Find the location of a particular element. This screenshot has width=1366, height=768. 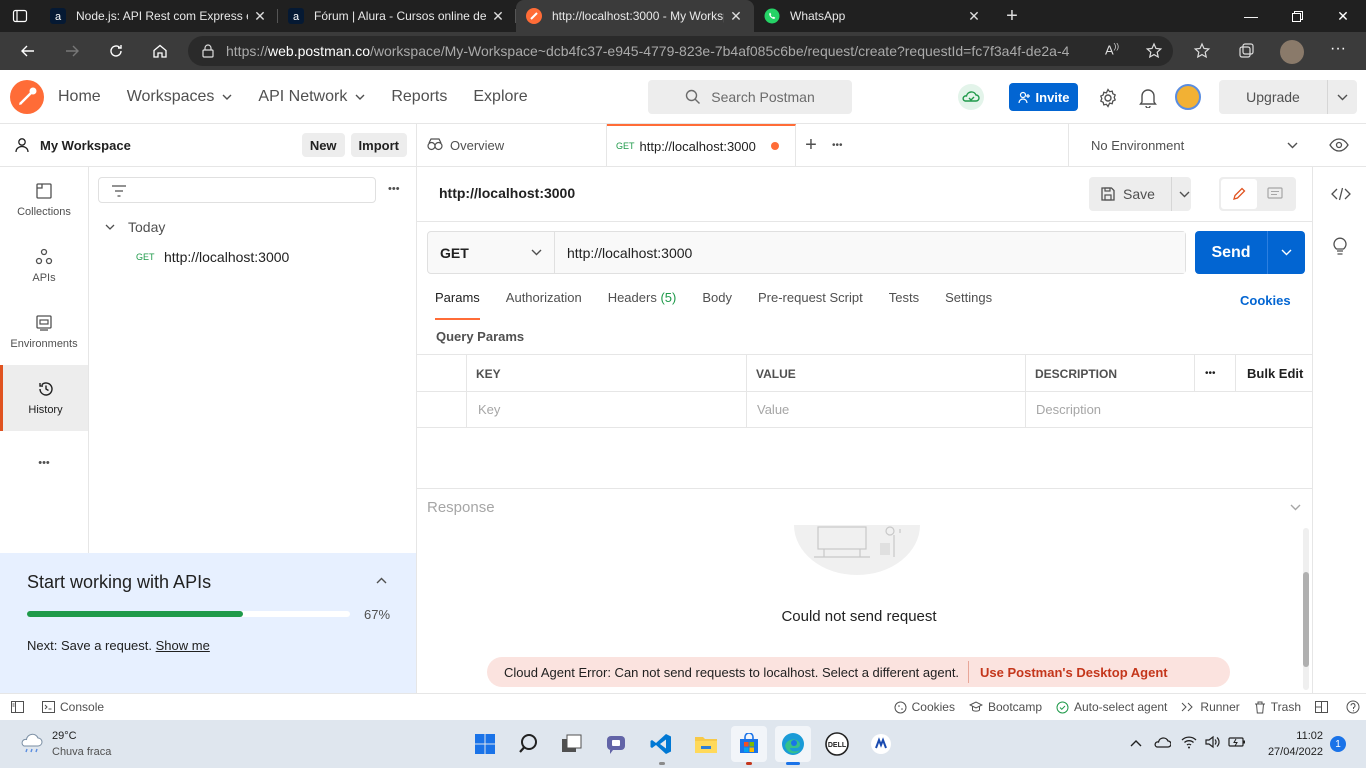

taskbar-search-icon is located at coordinates (530, 744).